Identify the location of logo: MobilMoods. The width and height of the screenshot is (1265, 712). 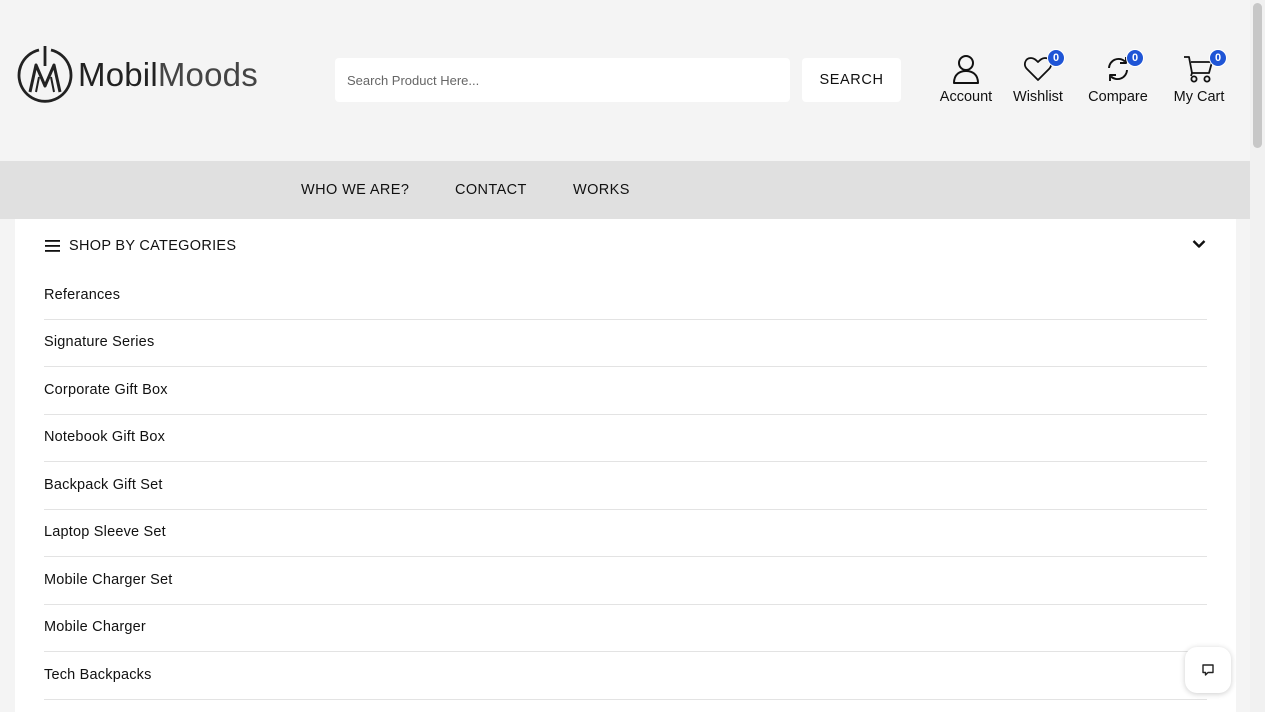
(137, 75).